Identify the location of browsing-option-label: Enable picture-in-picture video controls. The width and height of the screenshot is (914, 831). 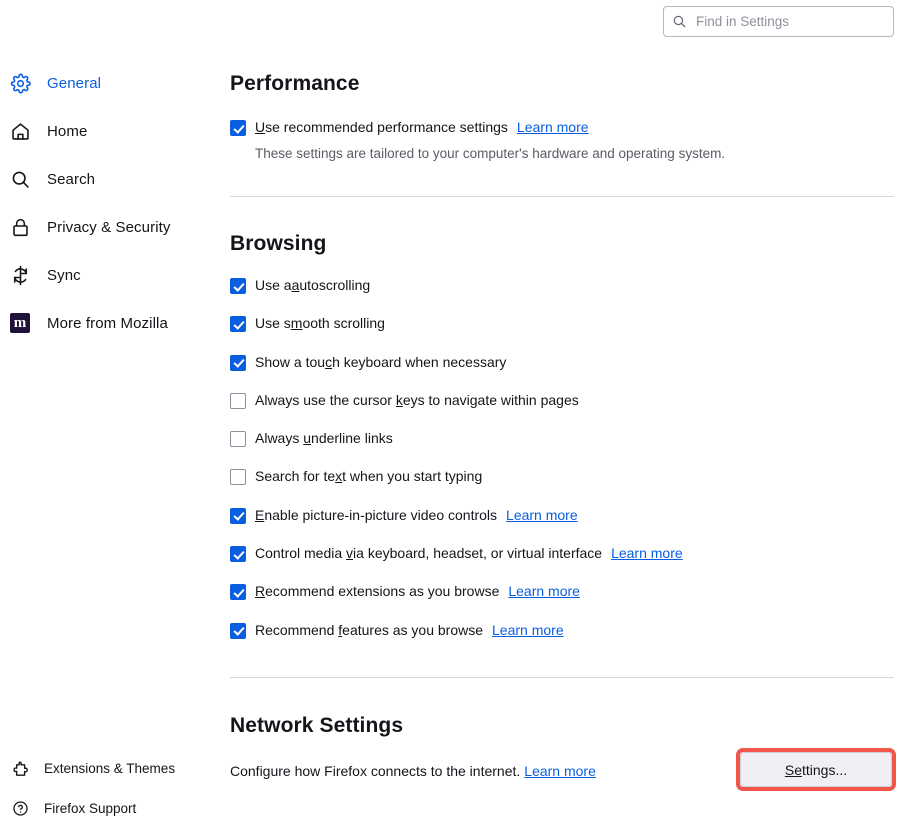
(376, 515).